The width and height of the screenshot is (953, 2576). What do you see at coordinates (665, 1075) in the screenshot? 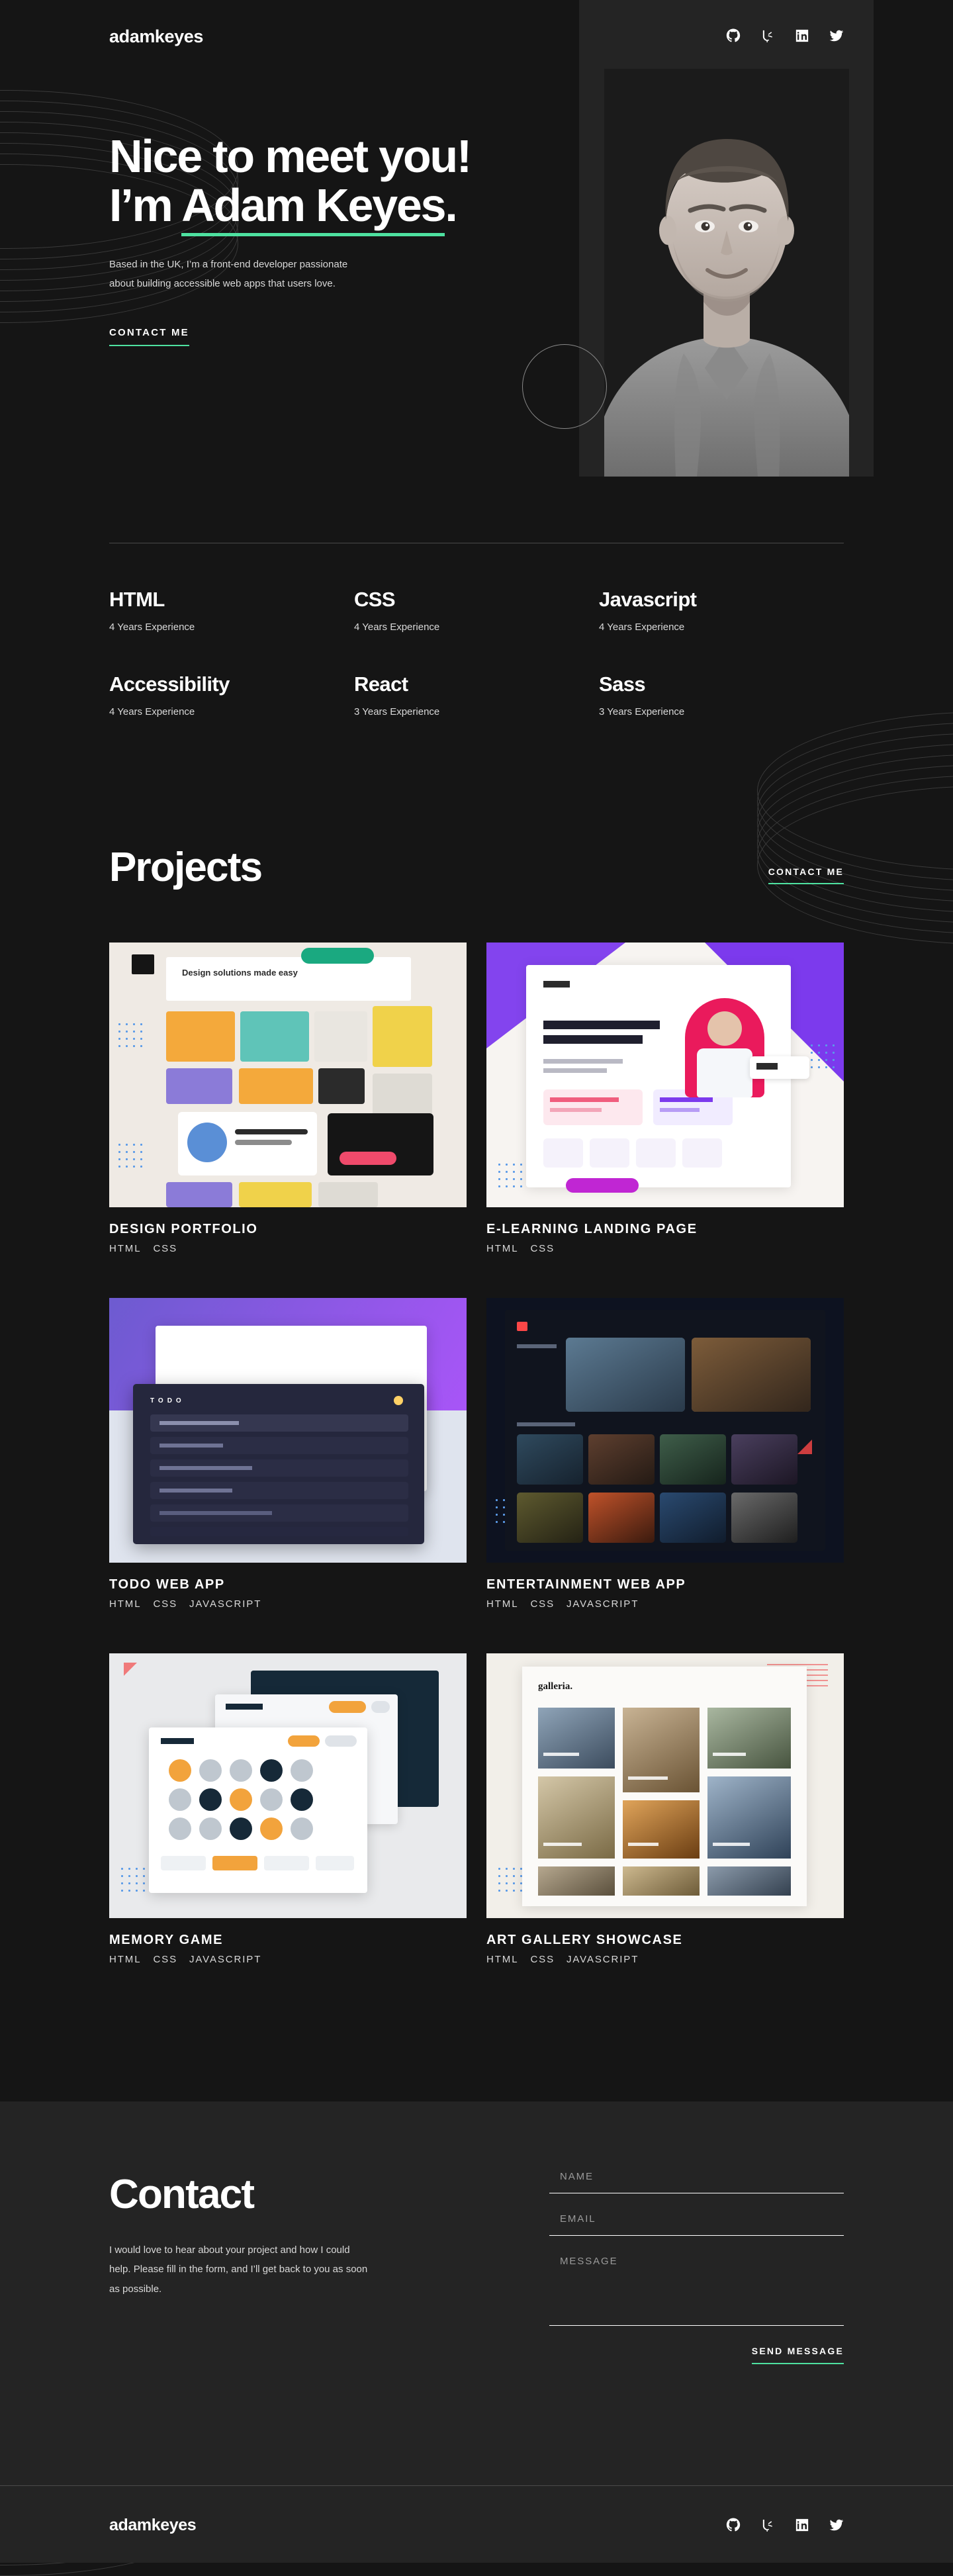
I see `project-thumbnail-e-learning-landing-page` at bounding box center [665, 1075].